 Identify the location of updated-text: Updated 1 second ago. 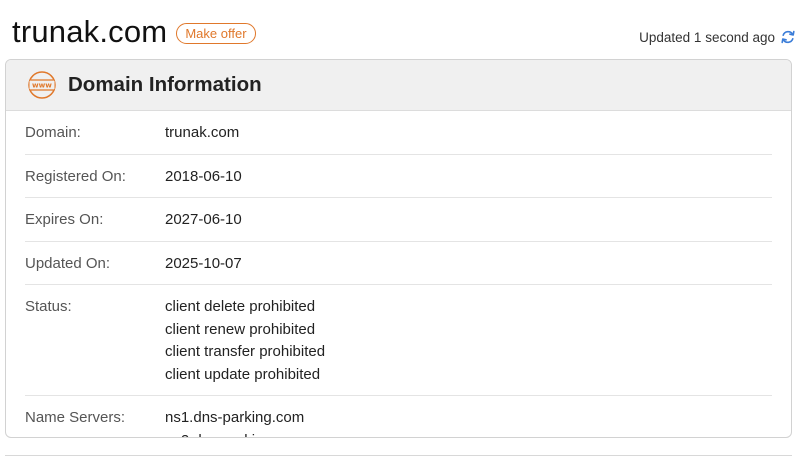
(707, 37).